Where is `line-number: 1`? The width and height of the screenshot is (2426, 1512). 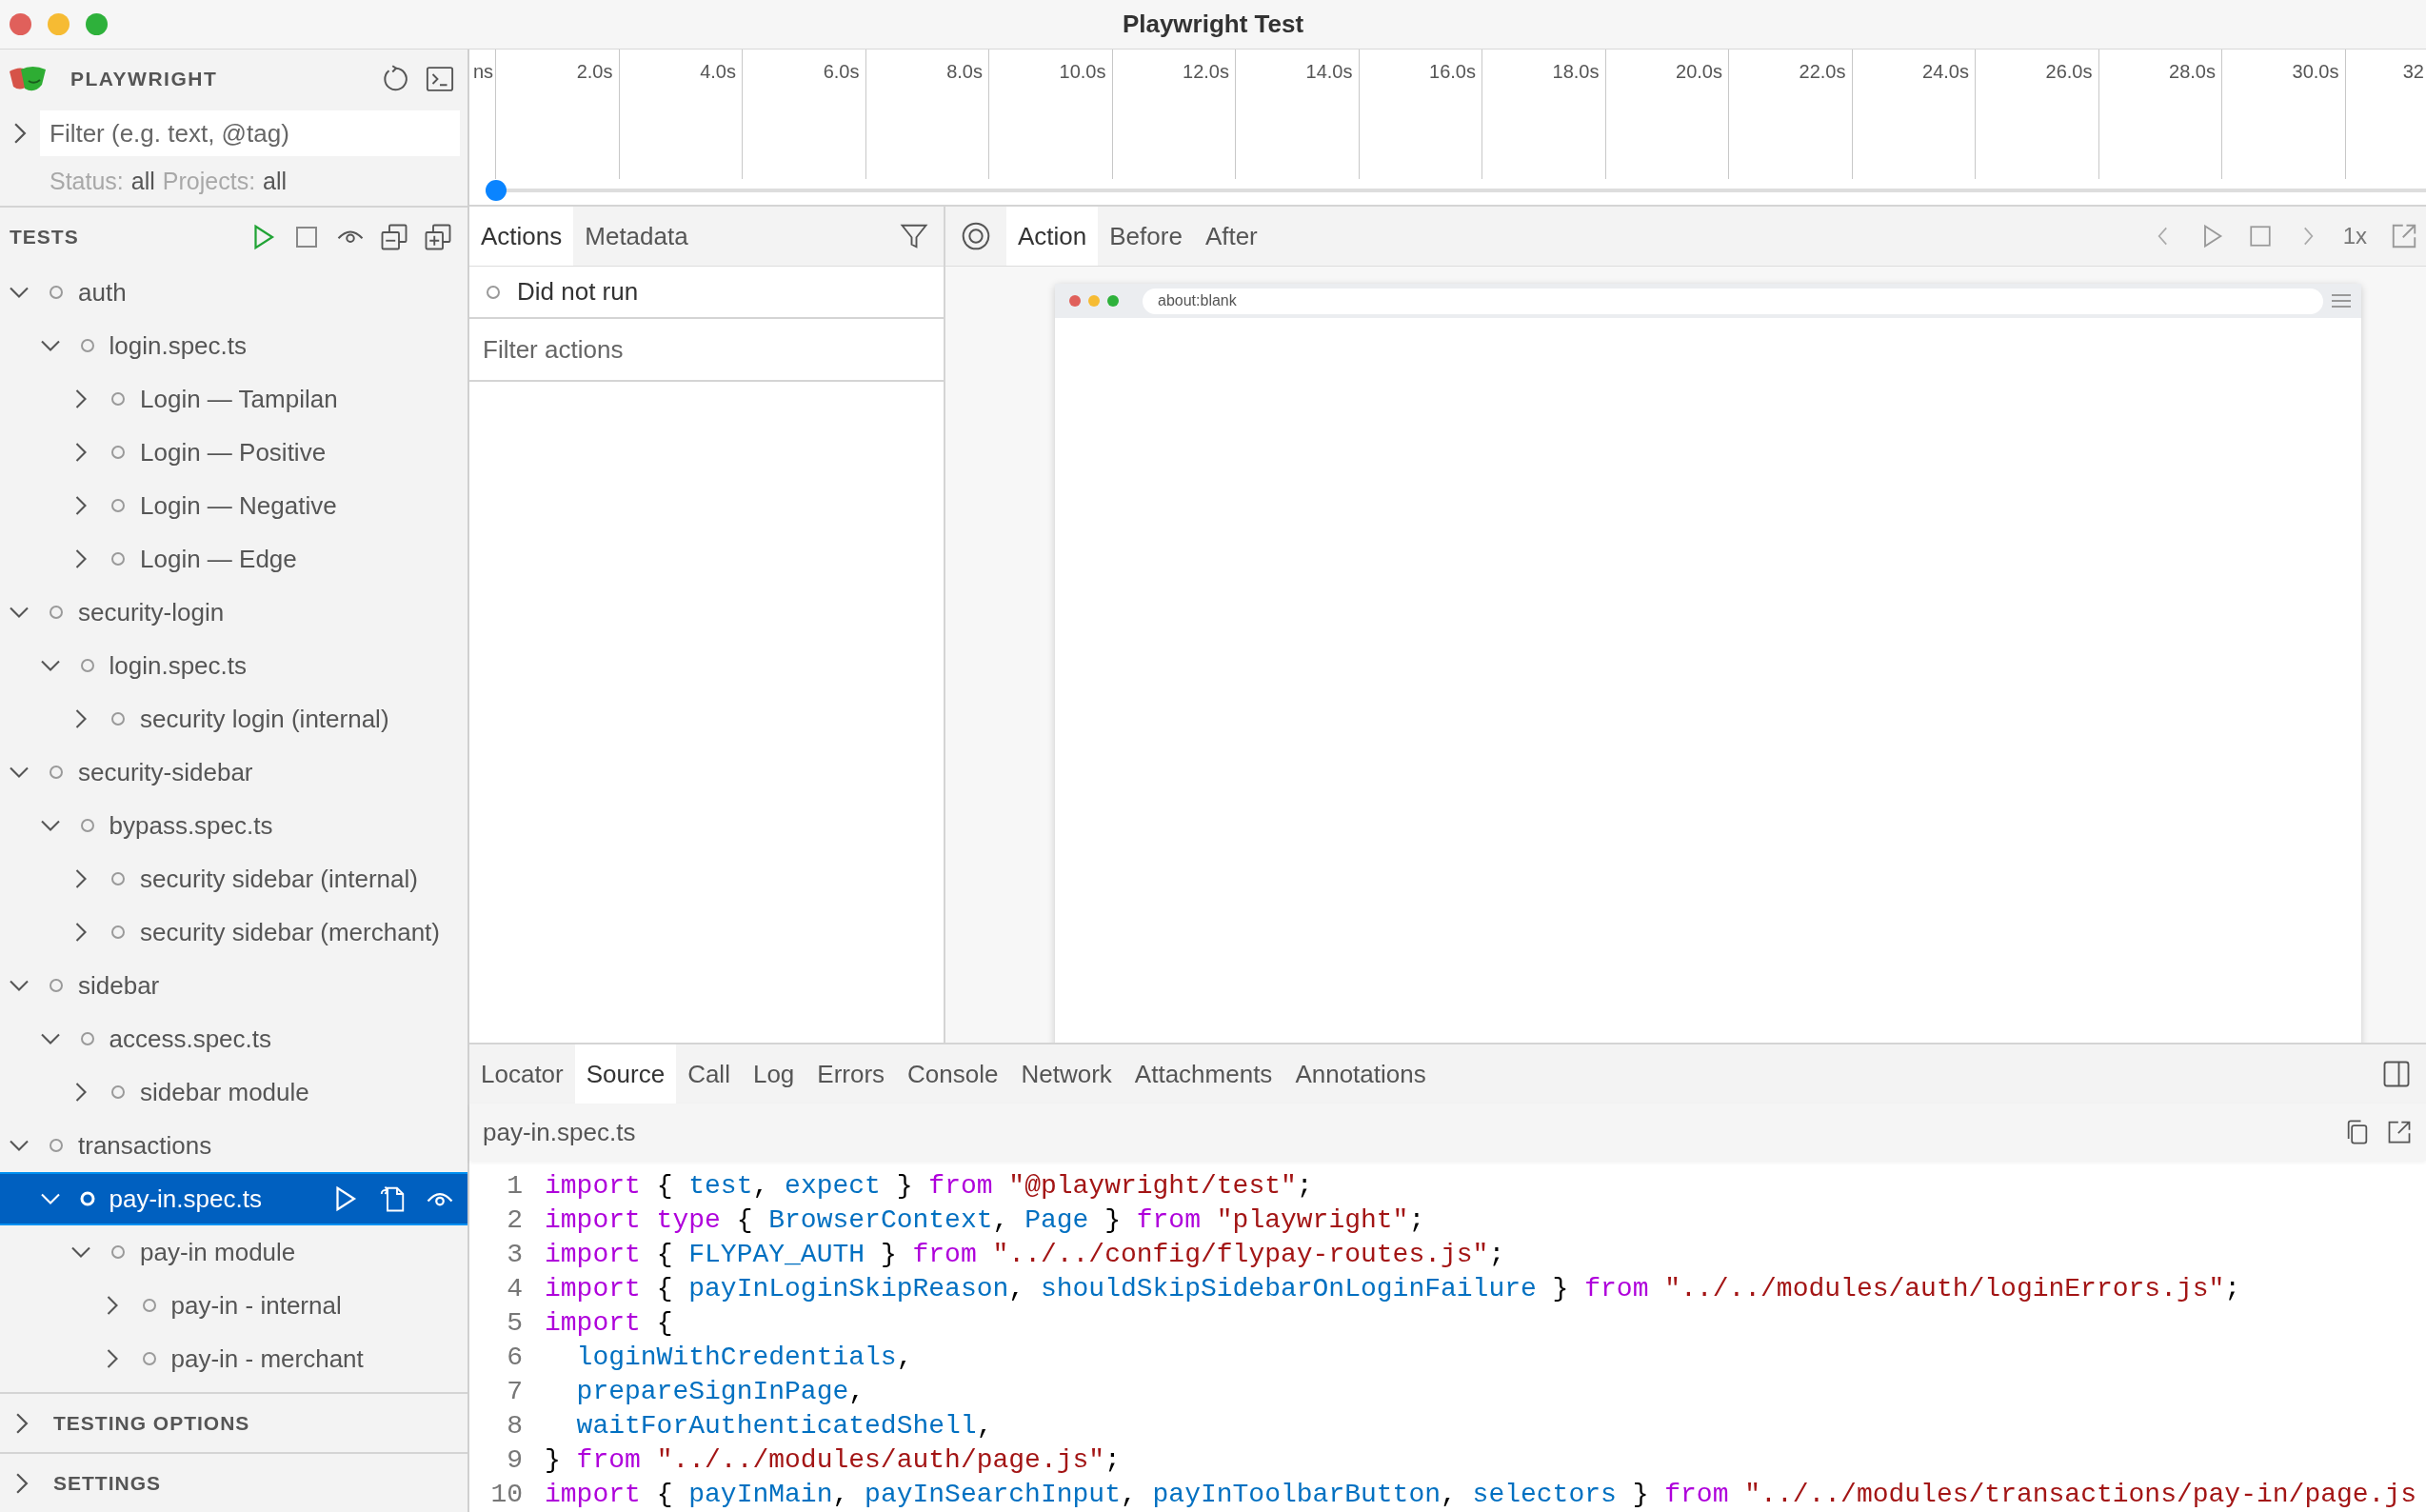 line-number: 1 is located at coordinates (514, 1185).